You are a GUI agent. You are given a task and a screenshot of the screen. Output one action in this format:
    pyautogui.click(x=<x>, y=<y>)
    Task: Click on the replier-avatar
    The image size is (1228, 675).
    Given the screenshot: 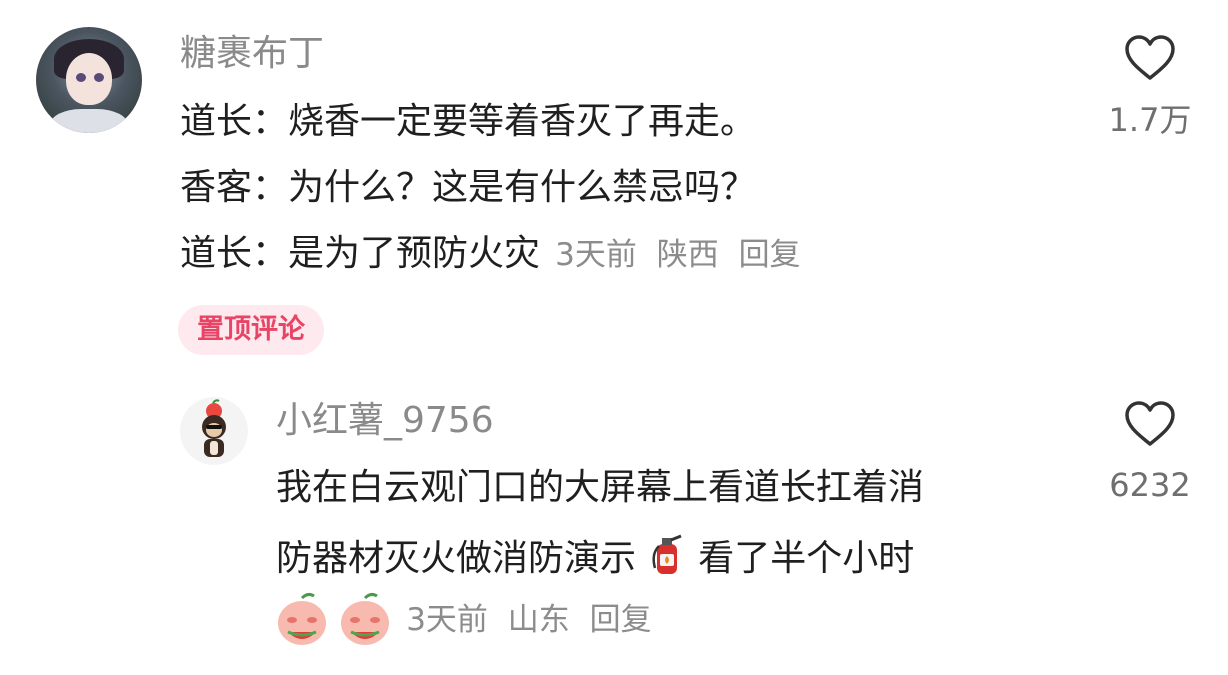 What is the action you would take?
    pyautogui.click(x=214, y=431)
    